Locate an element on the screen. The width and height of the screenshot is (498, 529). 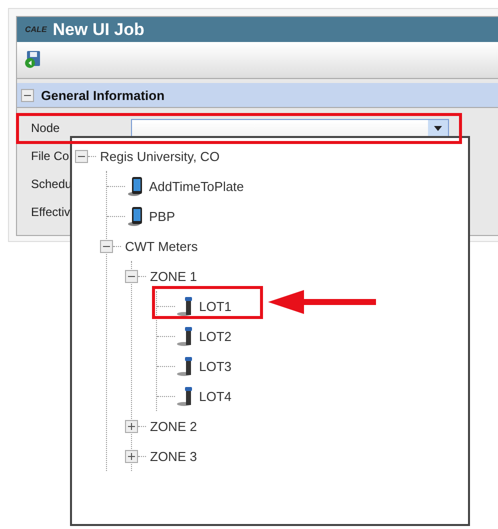
tree-item: Regis University, CO is located at coordinates (160, 156).